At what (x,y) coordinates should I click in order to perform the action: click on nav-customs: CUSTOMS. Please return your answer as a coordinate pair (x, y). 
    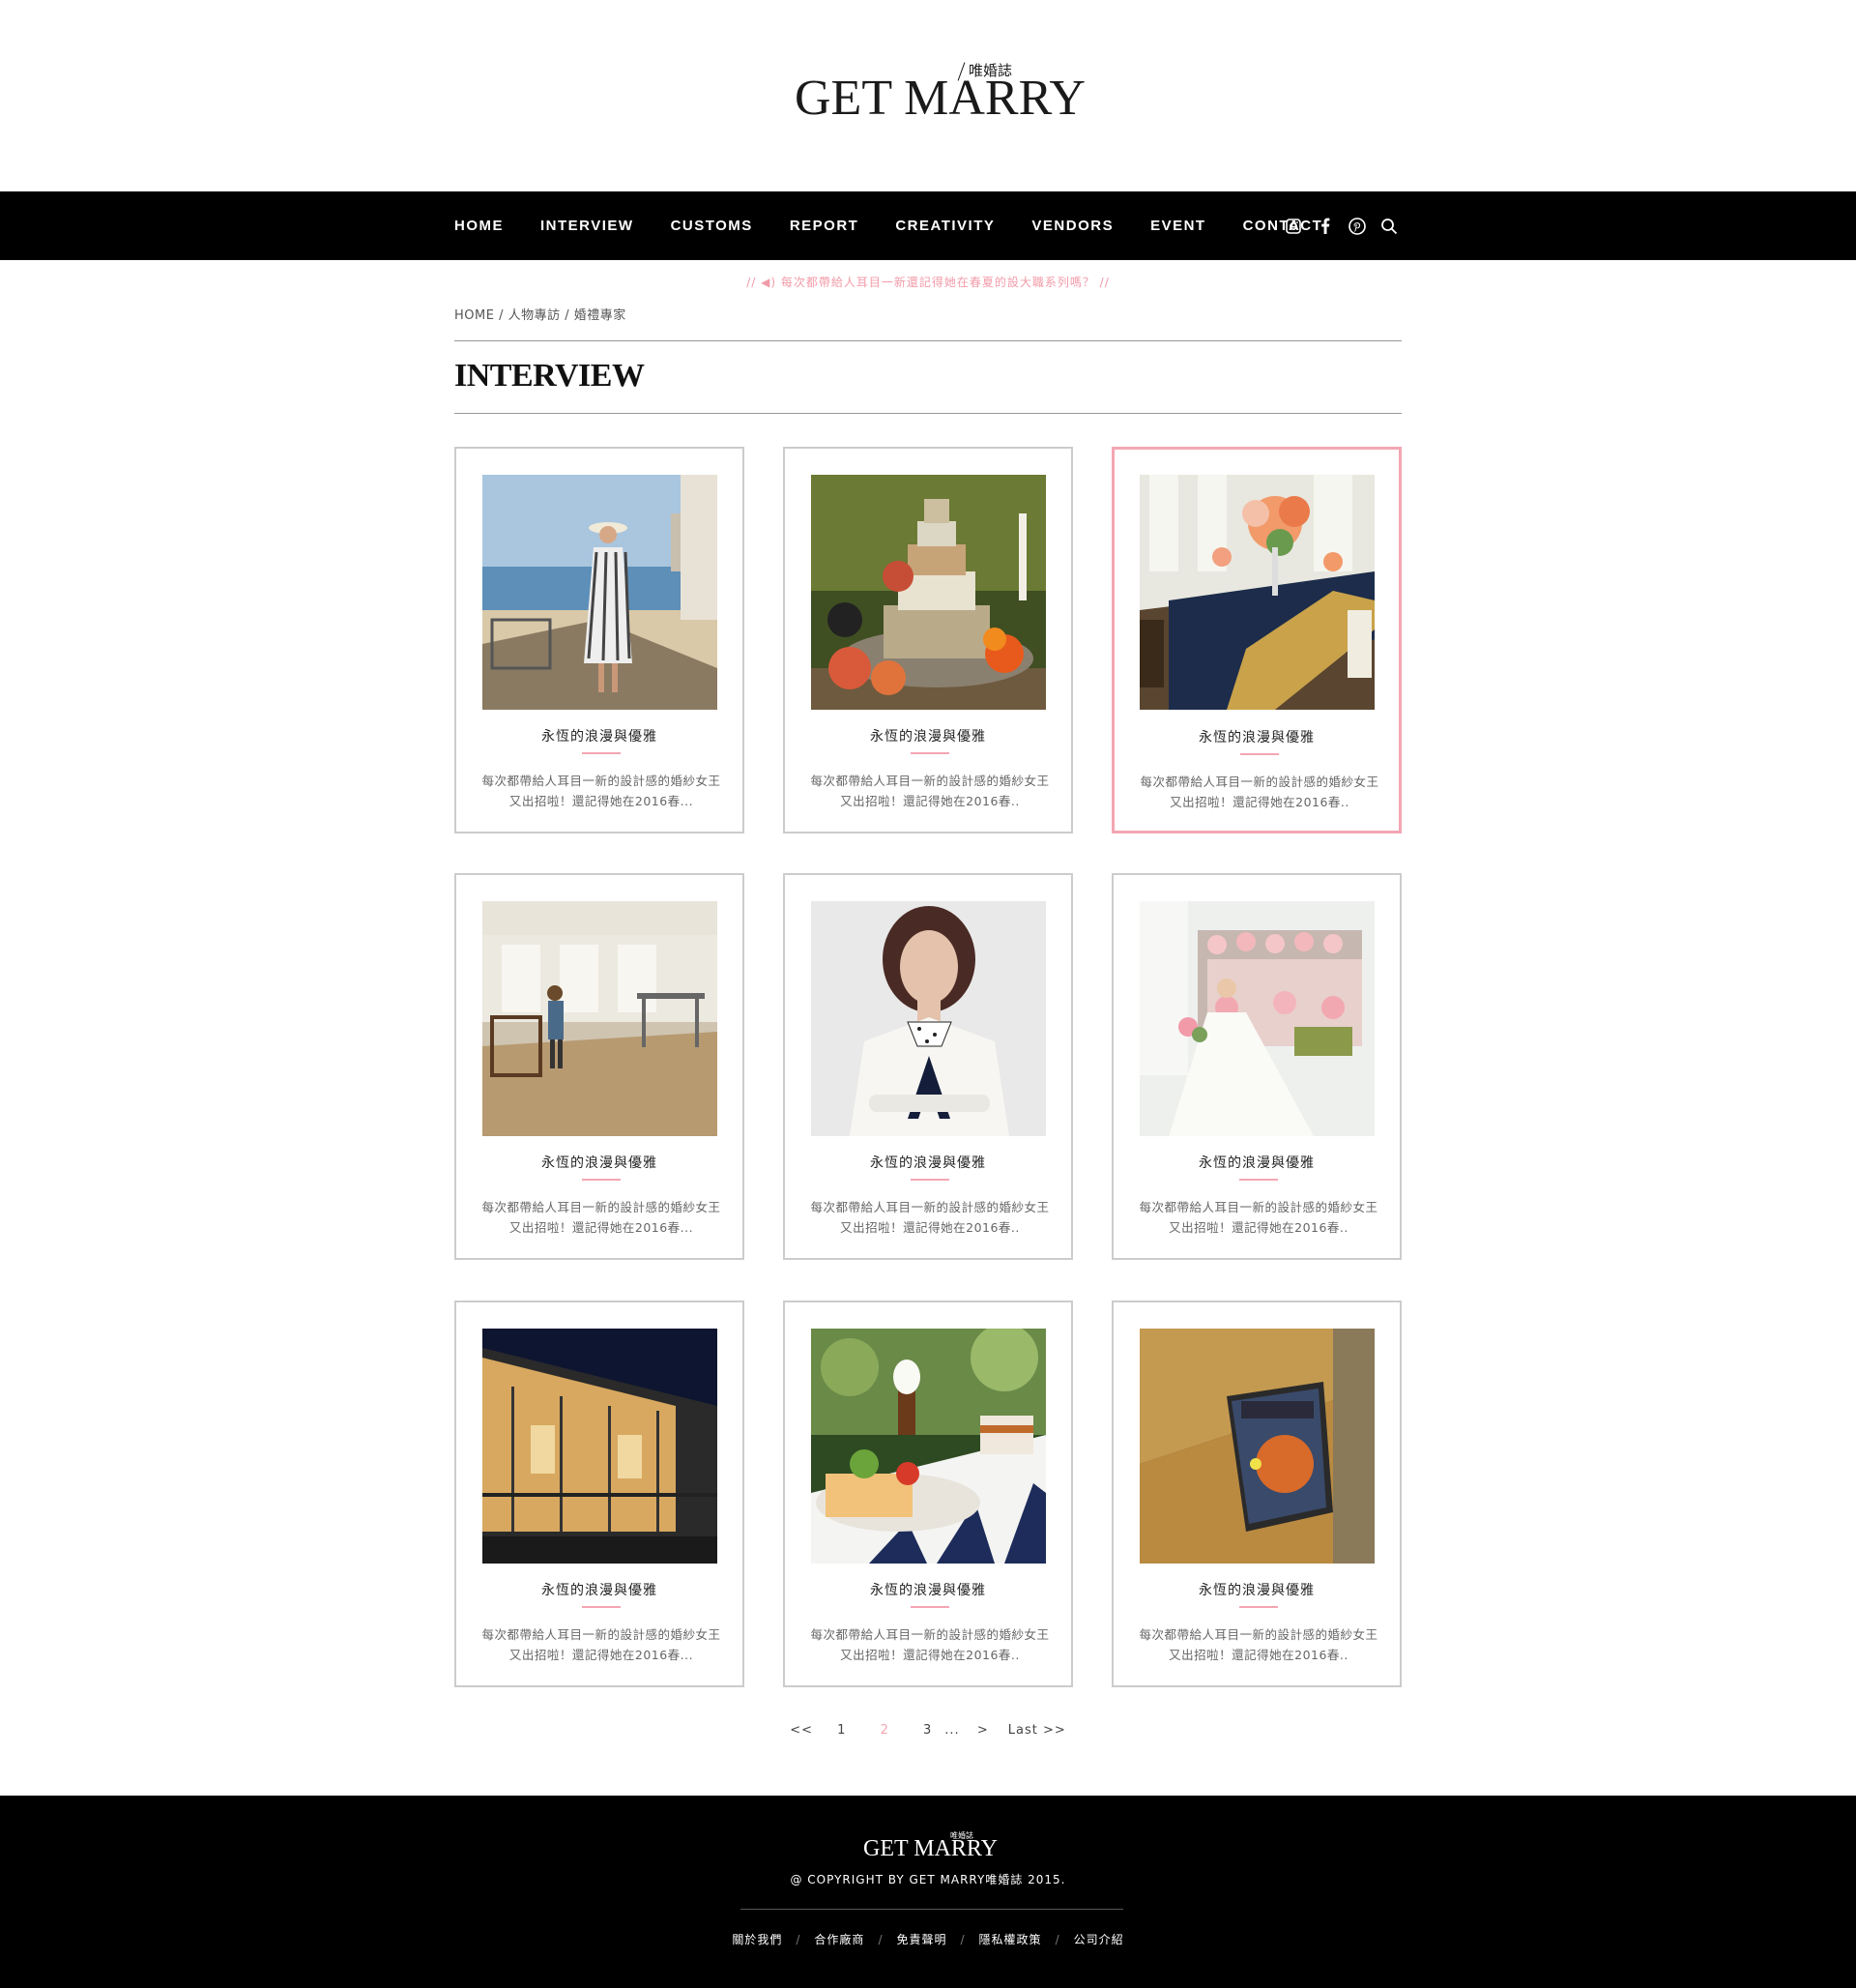
    Looking at the image, I should click on (712, 226).